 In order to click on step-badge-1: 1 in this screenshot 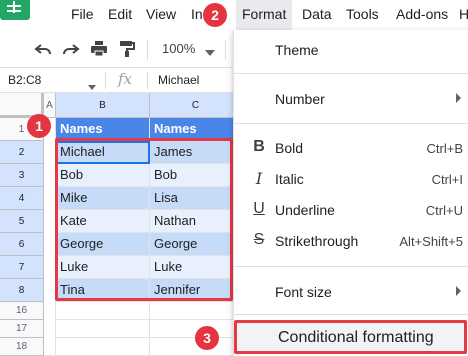, I will do `click(39, 126)`.